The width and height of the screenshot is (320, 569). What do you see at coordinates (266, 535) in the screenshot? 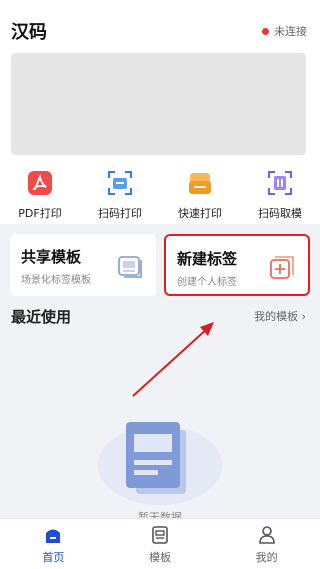
I see `profile-icon` at bounding box center [266, 535].